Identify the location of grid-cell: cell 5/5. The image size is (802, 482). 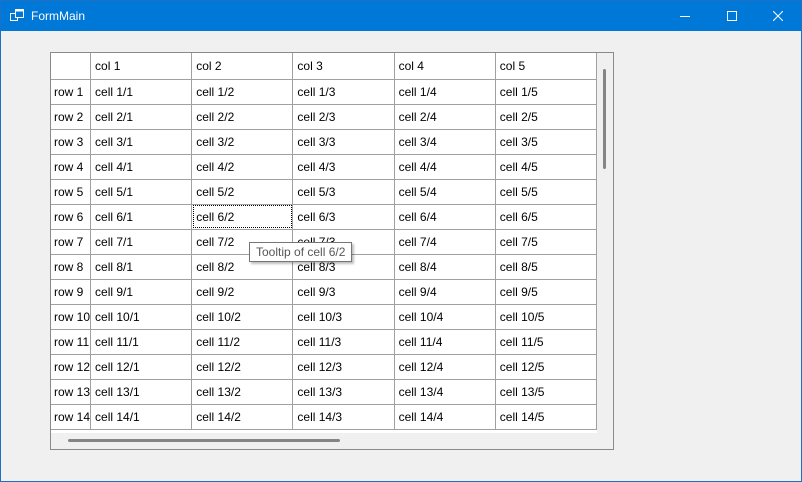
(546, 192).